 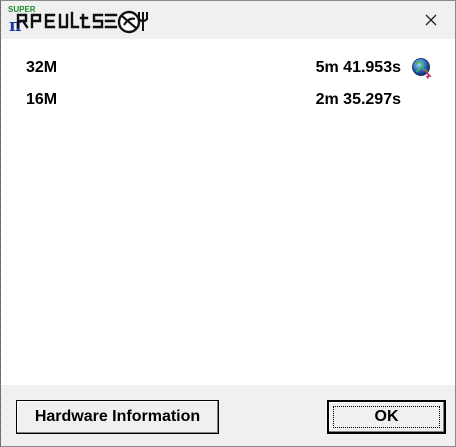 I want to click on result-size: 32M, so click(x=42, y=67).